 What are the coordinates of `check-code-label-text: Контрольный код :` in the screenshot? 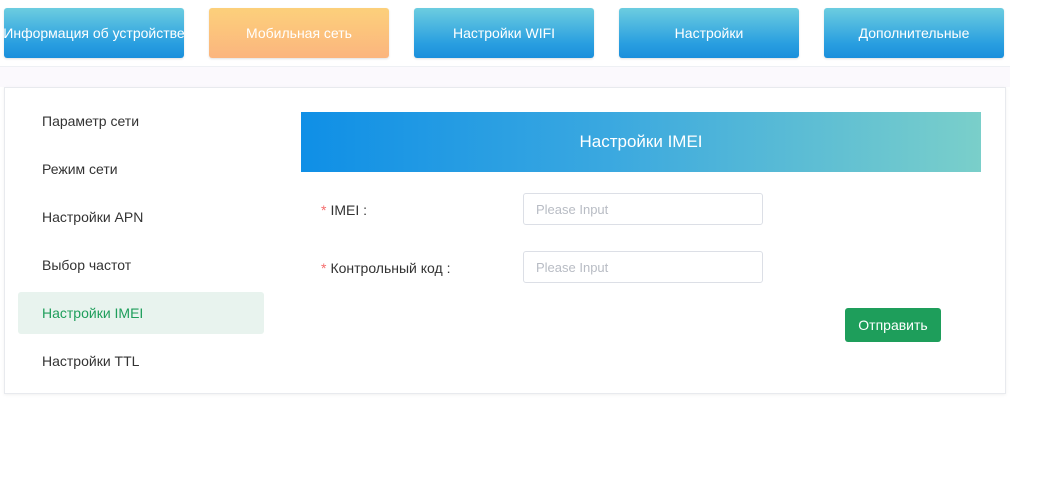 It's located at (390, 268).